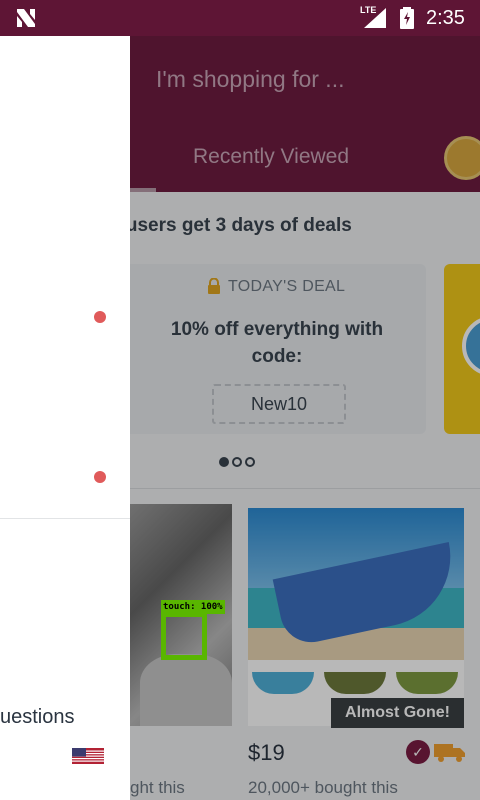 The height and width of the screenshot is (800, 480). I want to click on clock: 2:35, so click(445, 18).